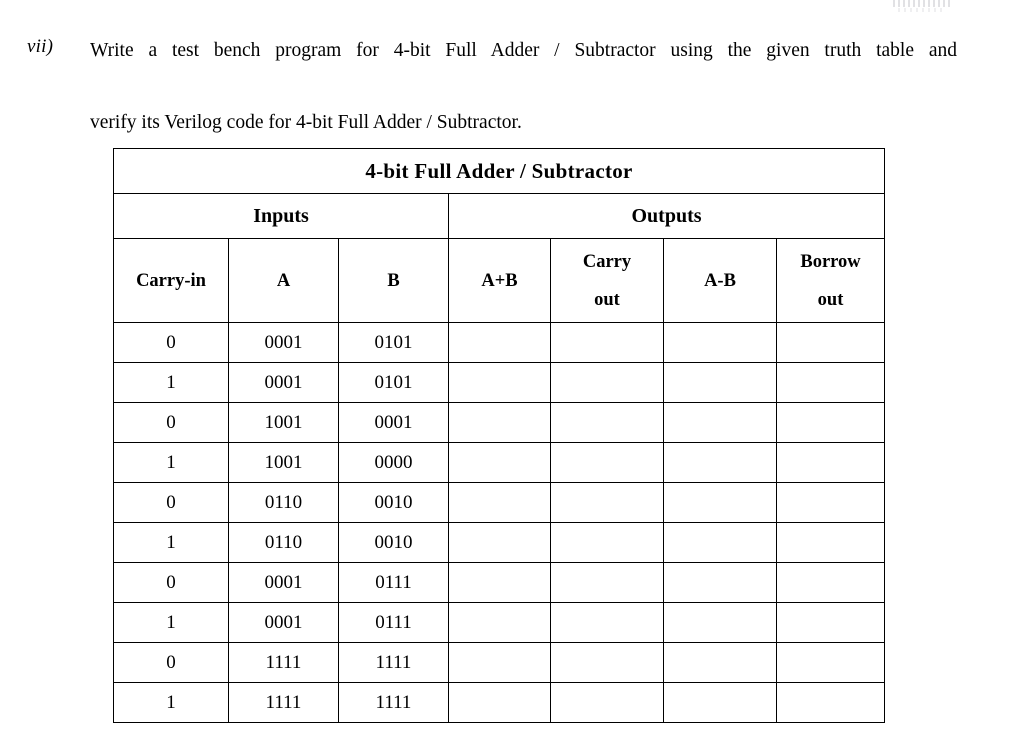  I want to click on cell-b: 0010, so click(393, 502).